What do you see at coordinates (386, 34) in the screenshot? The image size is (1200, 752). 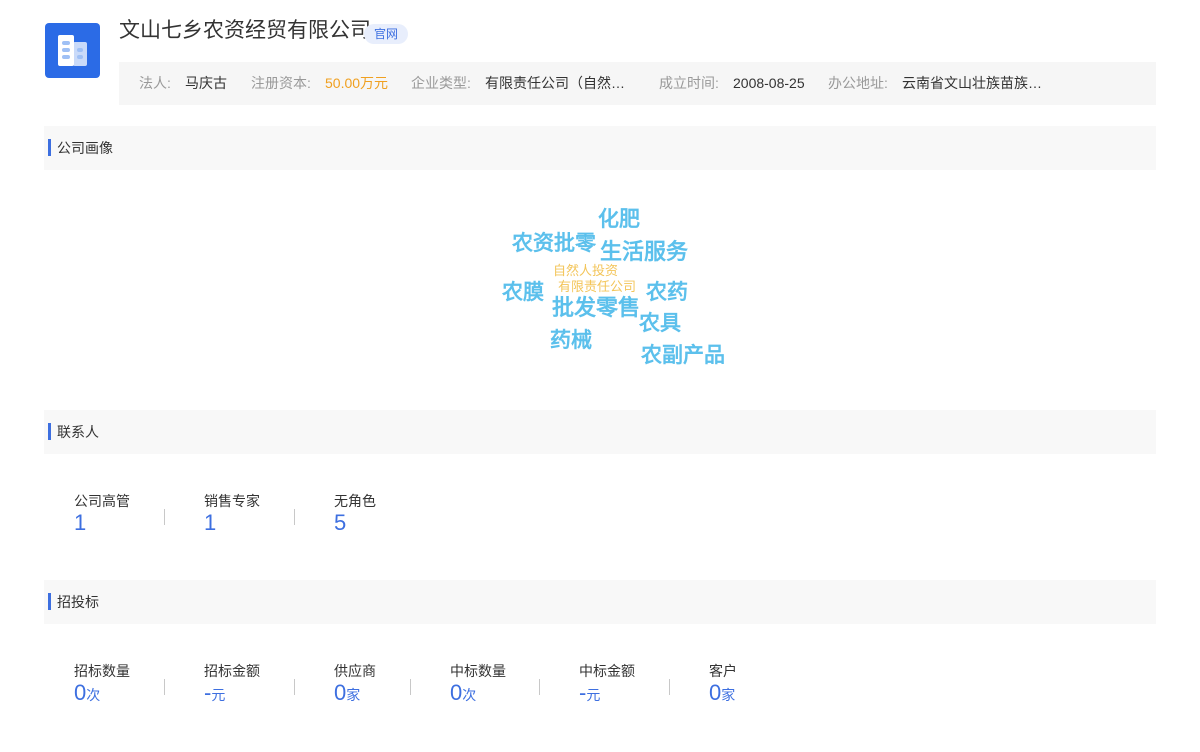 I see `official-site-badge: 官网` at bounding box center [386, 34].